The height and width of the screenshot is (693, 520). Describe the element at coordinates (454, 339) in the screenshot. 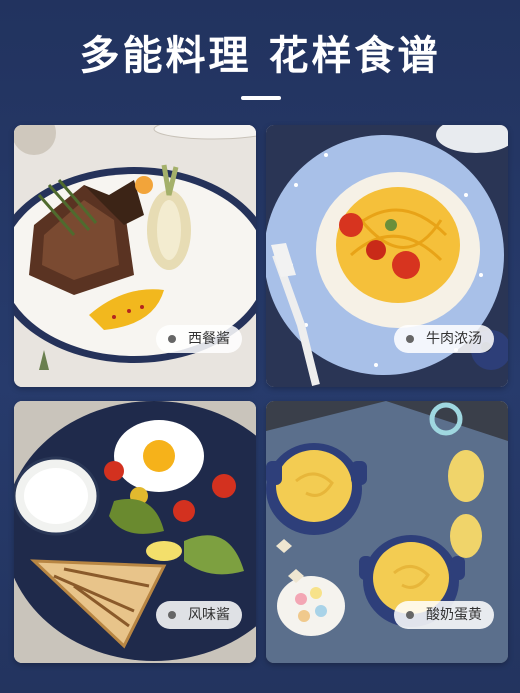

I see `recipe-label: 牛肉浓汤` at that location.